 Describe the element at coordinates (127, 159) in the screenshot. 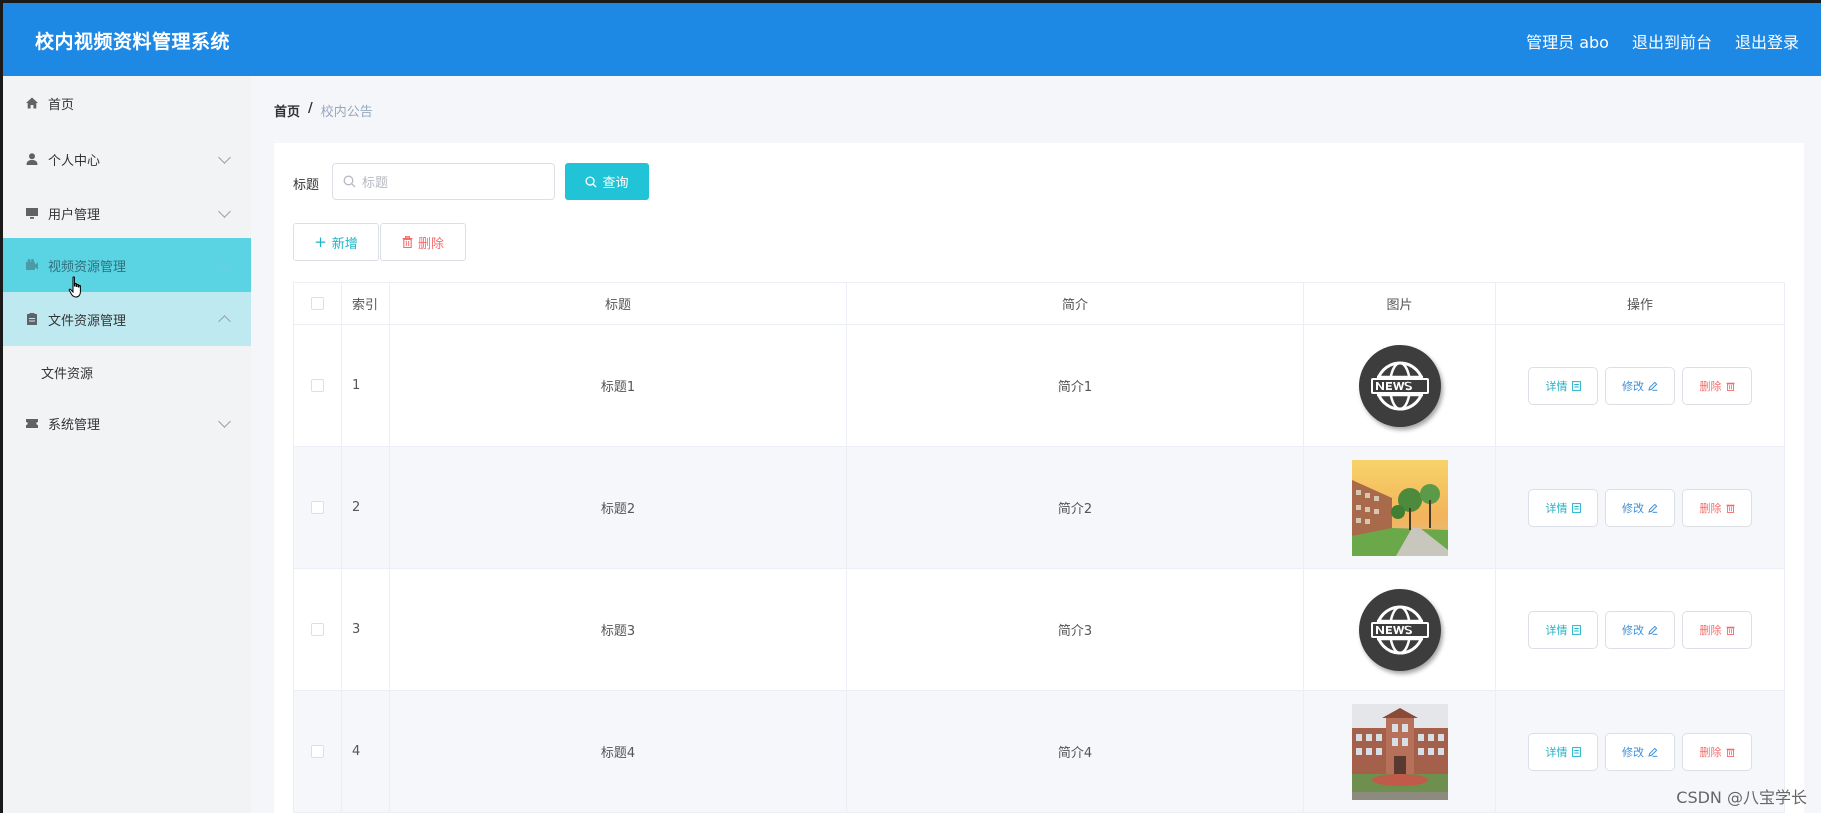

I see `sidebar-item-personal-center: 个人中心` at that location.